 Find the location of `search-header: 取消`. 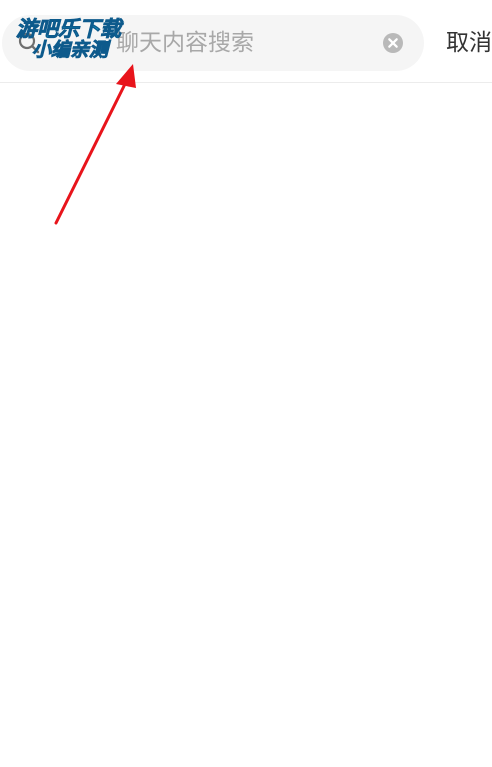

search-header: 取消 is located at coordinates (246, 41).